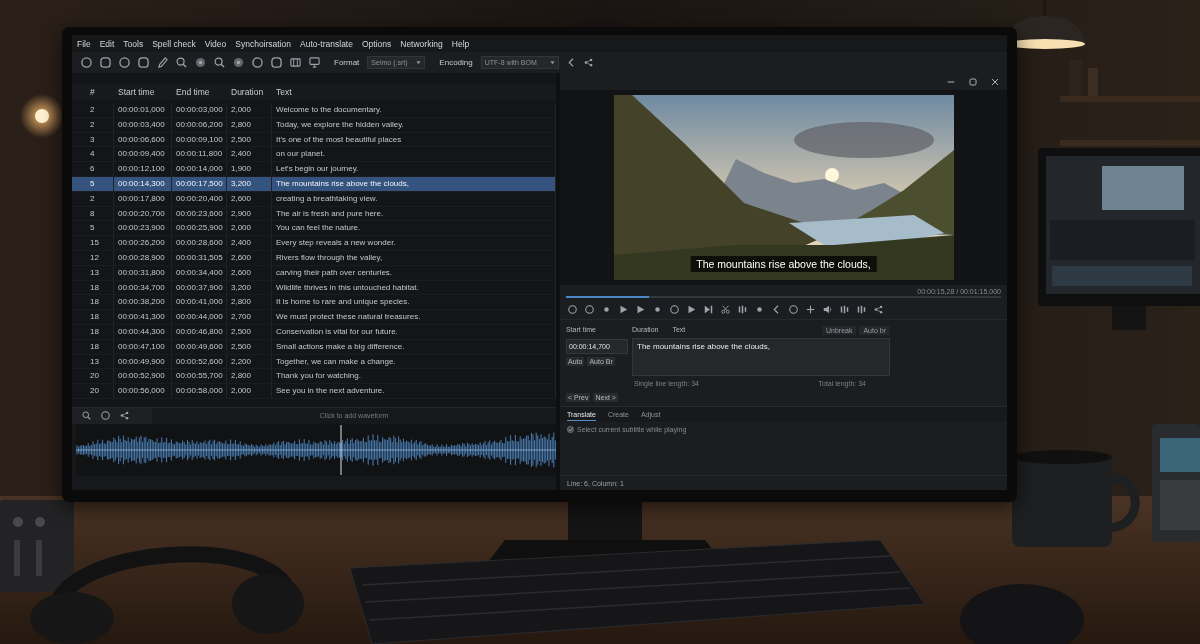 Image resolution: width=1200 pixels, height=644 pixels. What do you see at coordinates (314, 62) in the screenshot?
I see `monitor-icon` at bounding box center [314, 62].